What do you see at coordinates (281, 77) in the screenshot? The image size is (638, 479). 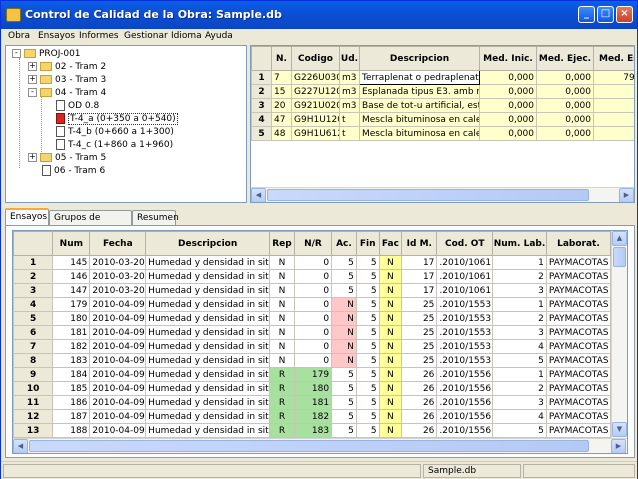 I see `items-cell: 7` at bounding box center [281, 77].